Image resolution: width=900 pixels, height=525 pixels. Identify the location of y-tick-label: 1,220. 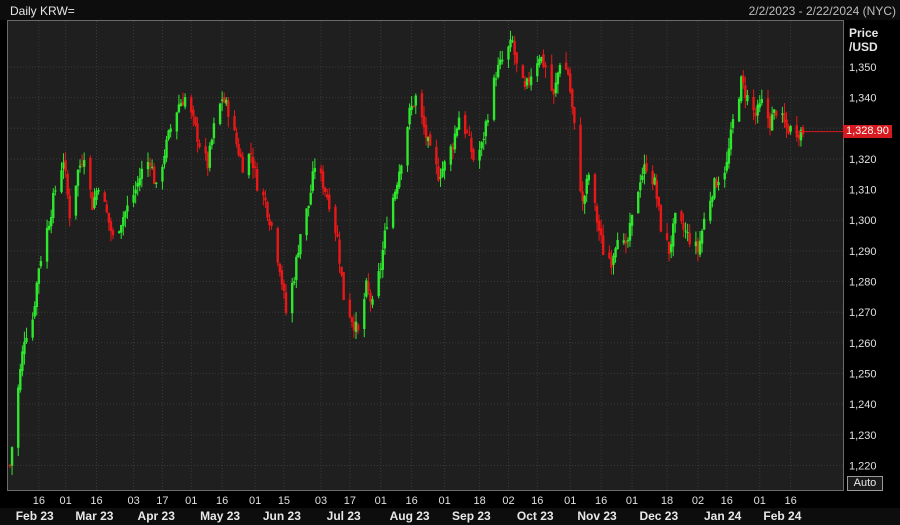
(863, 466).